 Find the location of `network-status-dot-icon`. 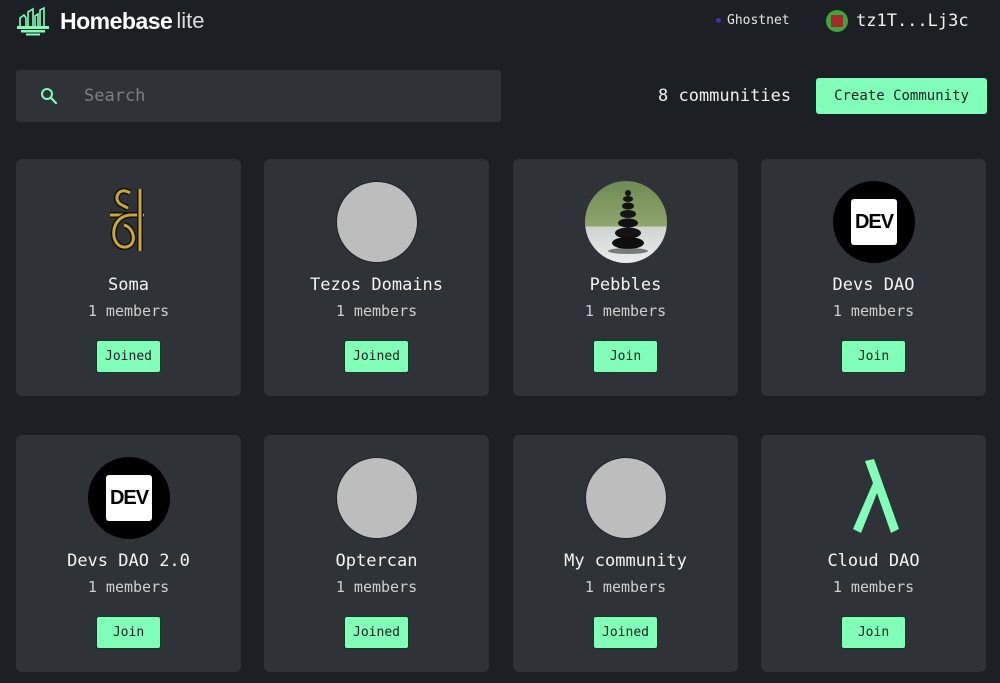

network-status-dot-icon is located at coordinates (718, 20).